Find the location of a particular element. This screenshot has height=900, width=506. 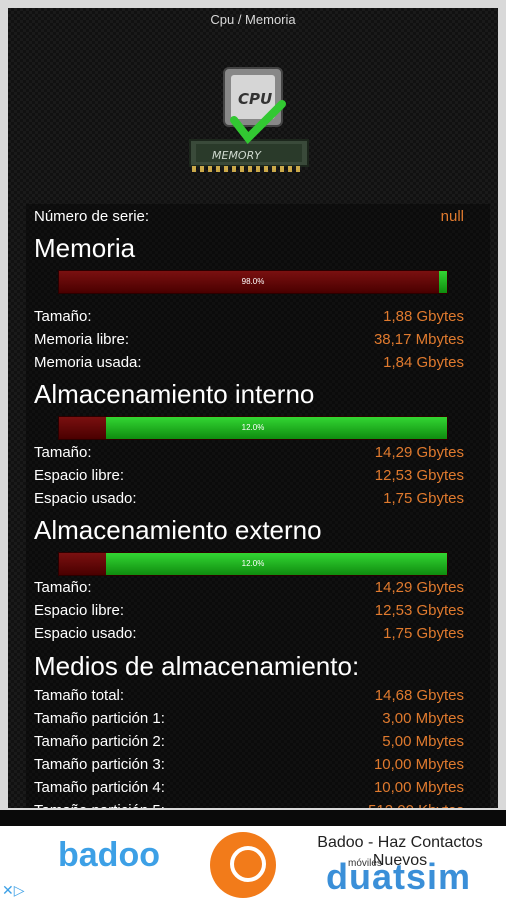

memory-used-value: 1,84 Gbytes is located at coordinates (423, 362).